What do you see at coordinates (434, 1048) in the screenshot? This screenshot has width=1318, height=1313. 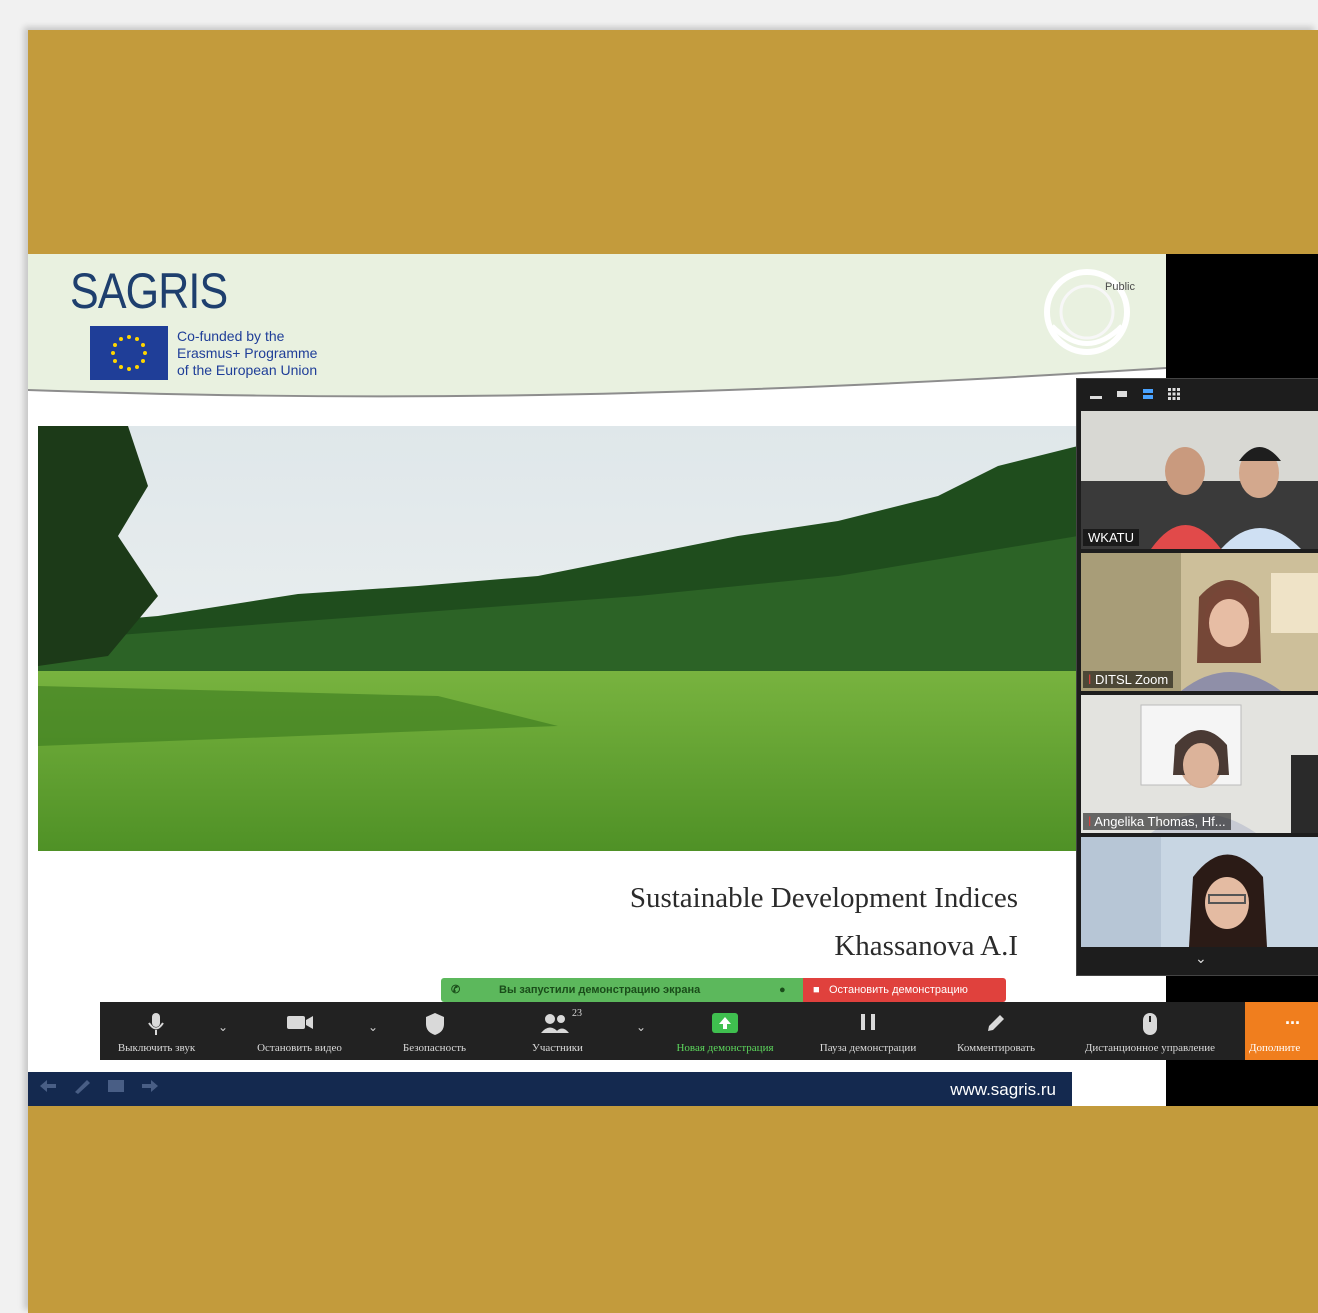 I see `security-label: Безопасность` at bounding box center [434, 1048].